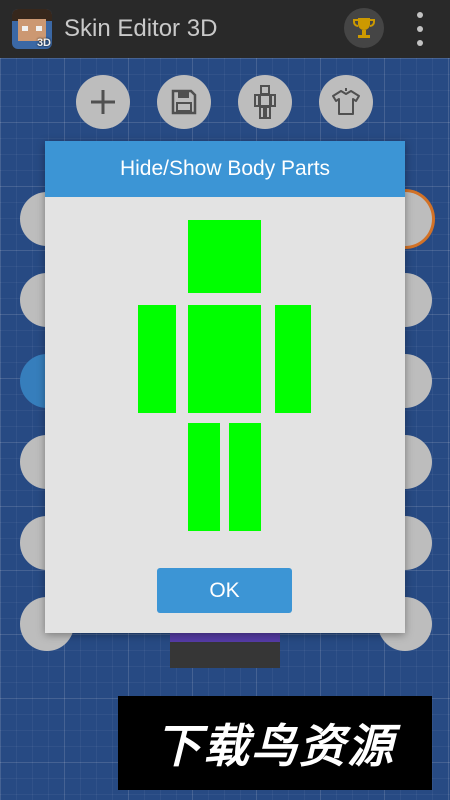 The height and width of the screenshot is (800, 450). Describe the element at coordinates (224, 359) in the screenshot. I see `body-part-body` at that location.